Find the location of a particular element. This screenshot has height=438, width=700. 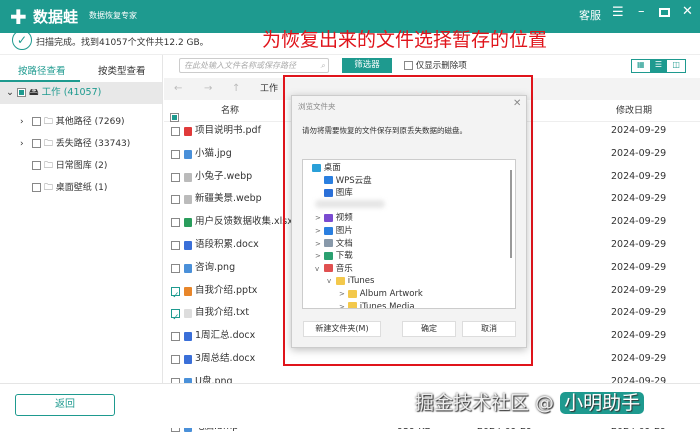

folder-tree-item: > iTunes Media is located at coordinates (377, 305).